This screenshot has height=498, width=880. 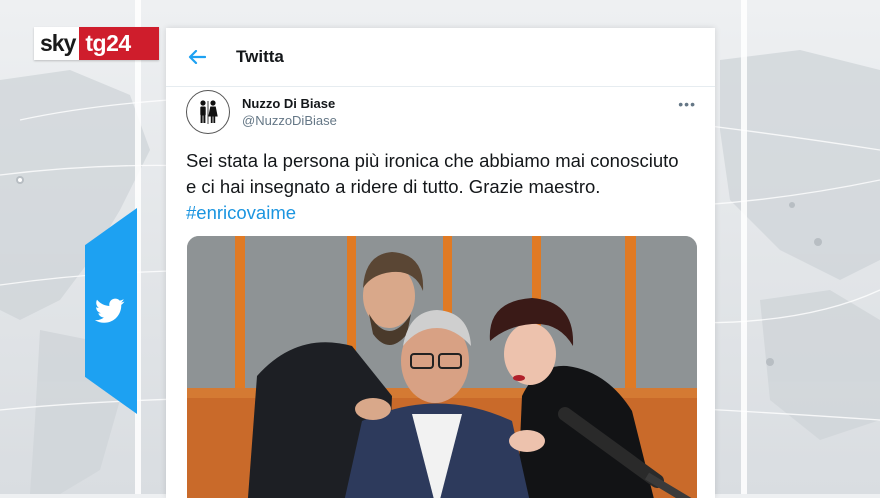 I want to click on logo-sky-text: sky, so click(x=57, y=43).